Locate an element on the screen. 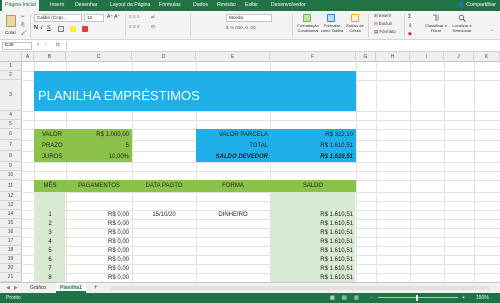 Image resolution: width=500 pixels, height=303 pixels. column-header-b: B is located at coordinates (50, 57).